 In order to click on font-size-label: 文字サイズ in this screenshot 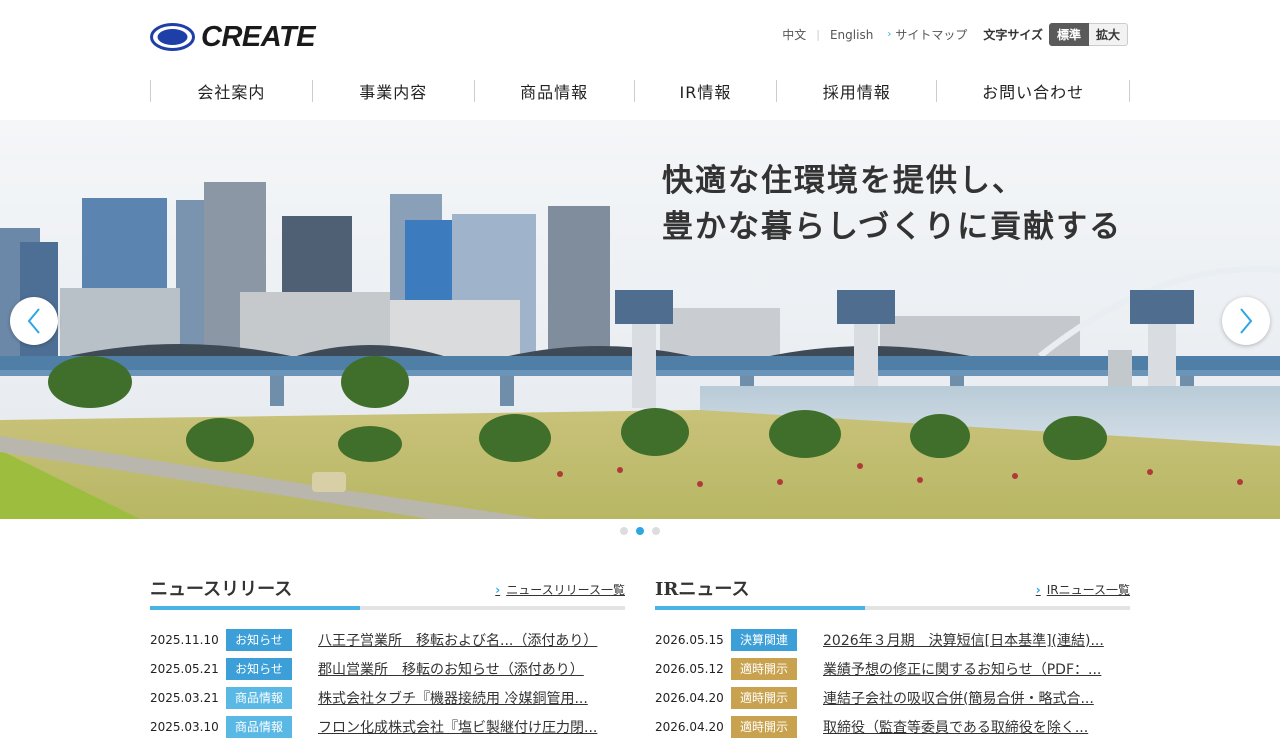, I will do `click(1013, 35)`.